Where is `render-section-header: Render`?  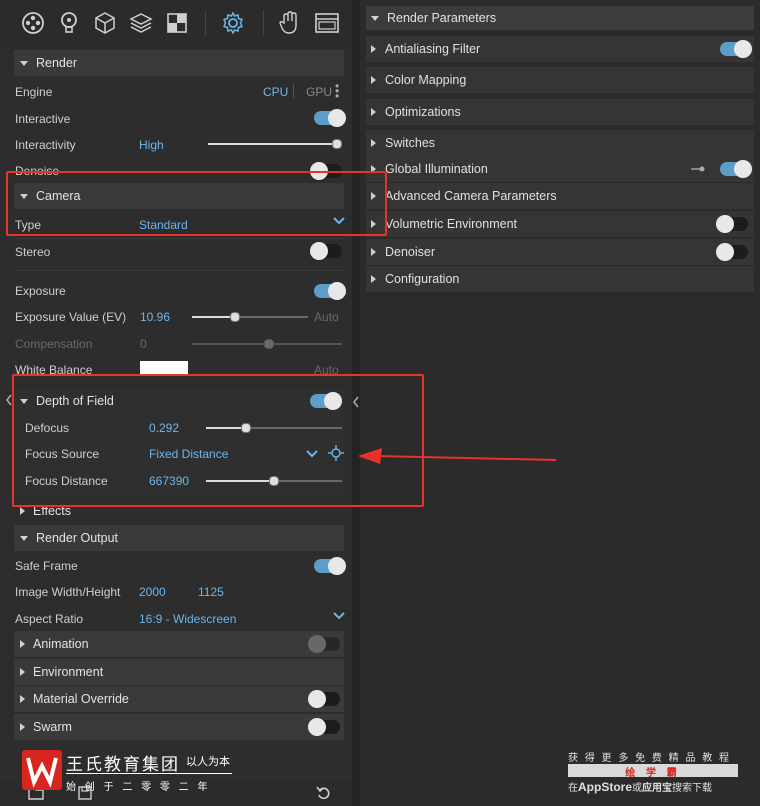 render-section-header: Render is located at coordinates (179, 63).